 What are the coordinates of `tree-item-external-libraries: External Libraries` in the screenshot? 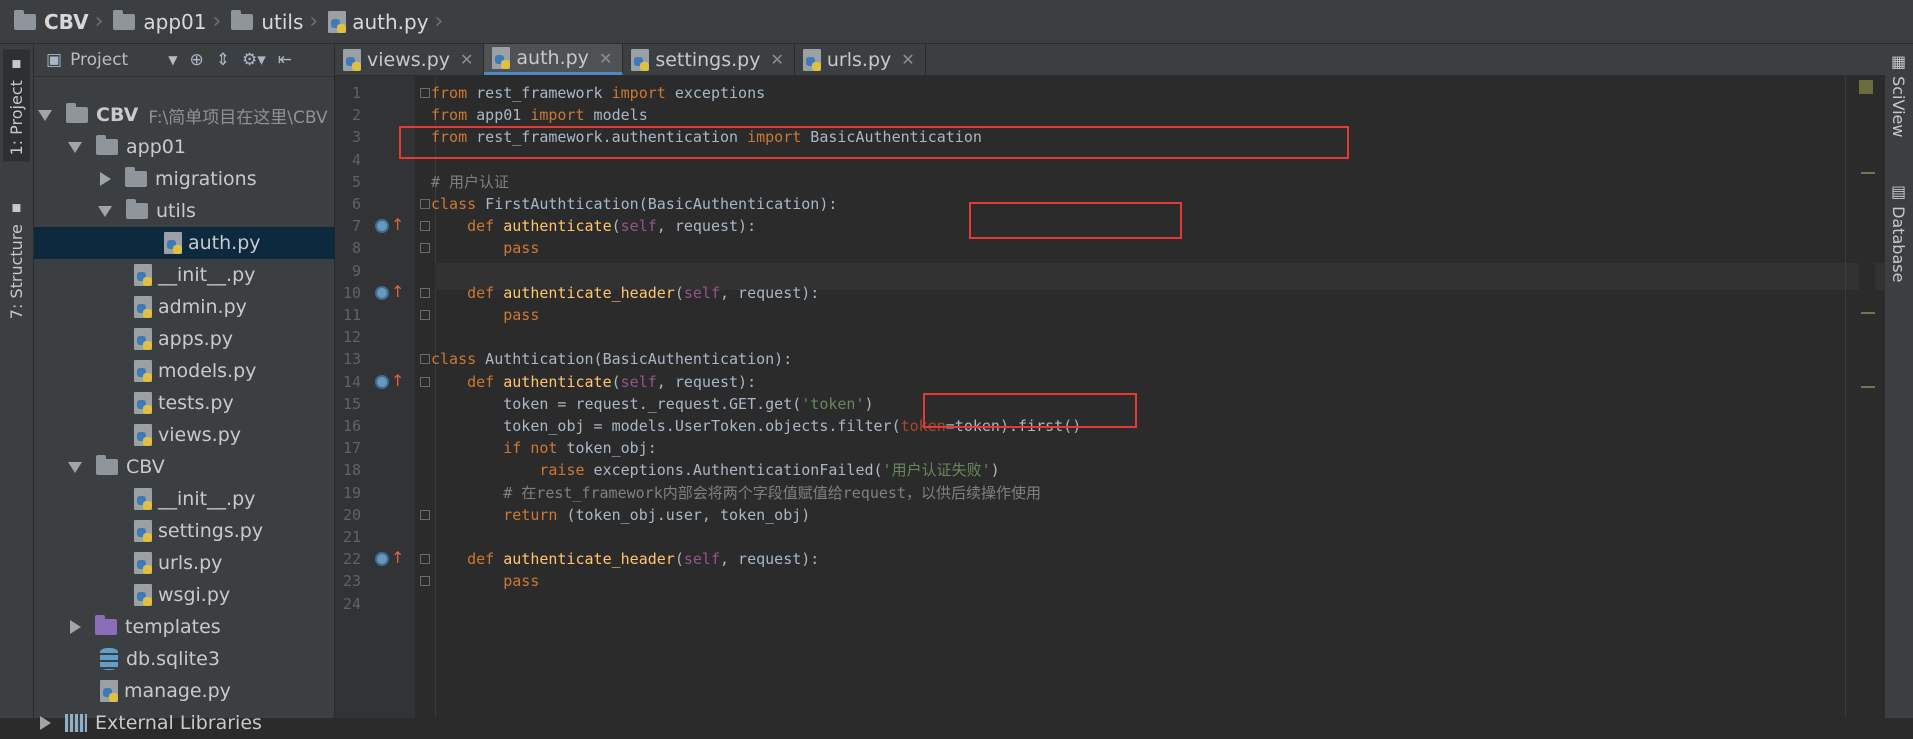 It's located at (186, 723).